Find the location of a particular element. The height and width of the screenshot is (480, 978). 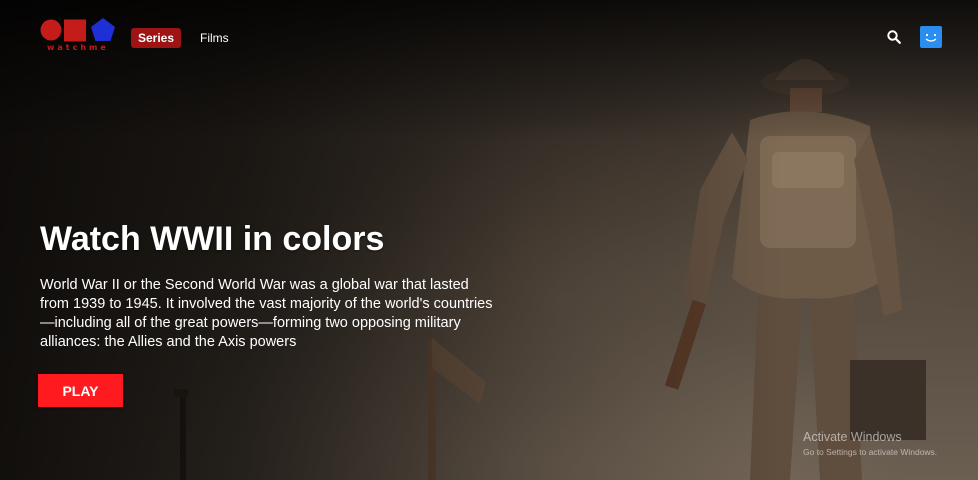

profile-avatar is located at coordinates (931, 37).